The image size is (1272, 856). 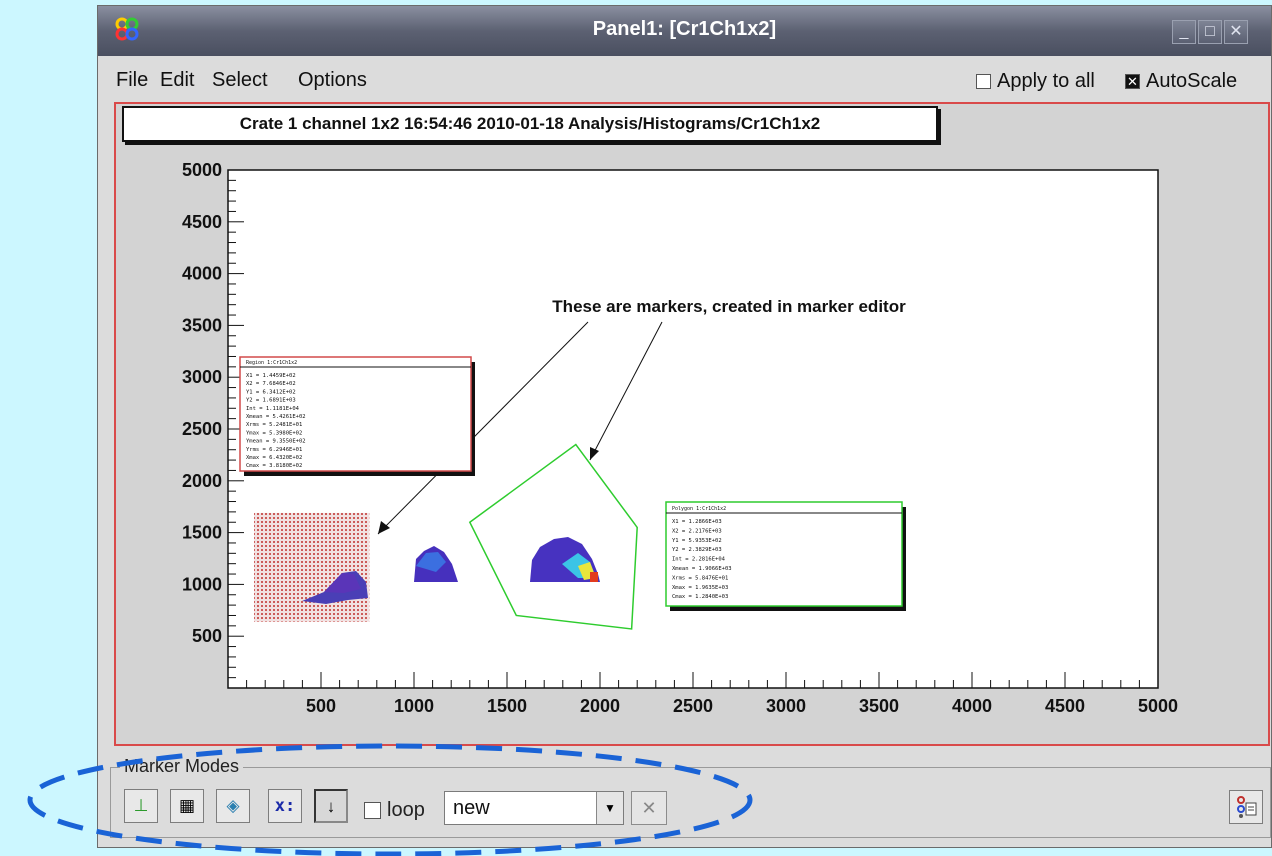 I want to click on region-tool-button: ▦, so click(x=187, y=806).